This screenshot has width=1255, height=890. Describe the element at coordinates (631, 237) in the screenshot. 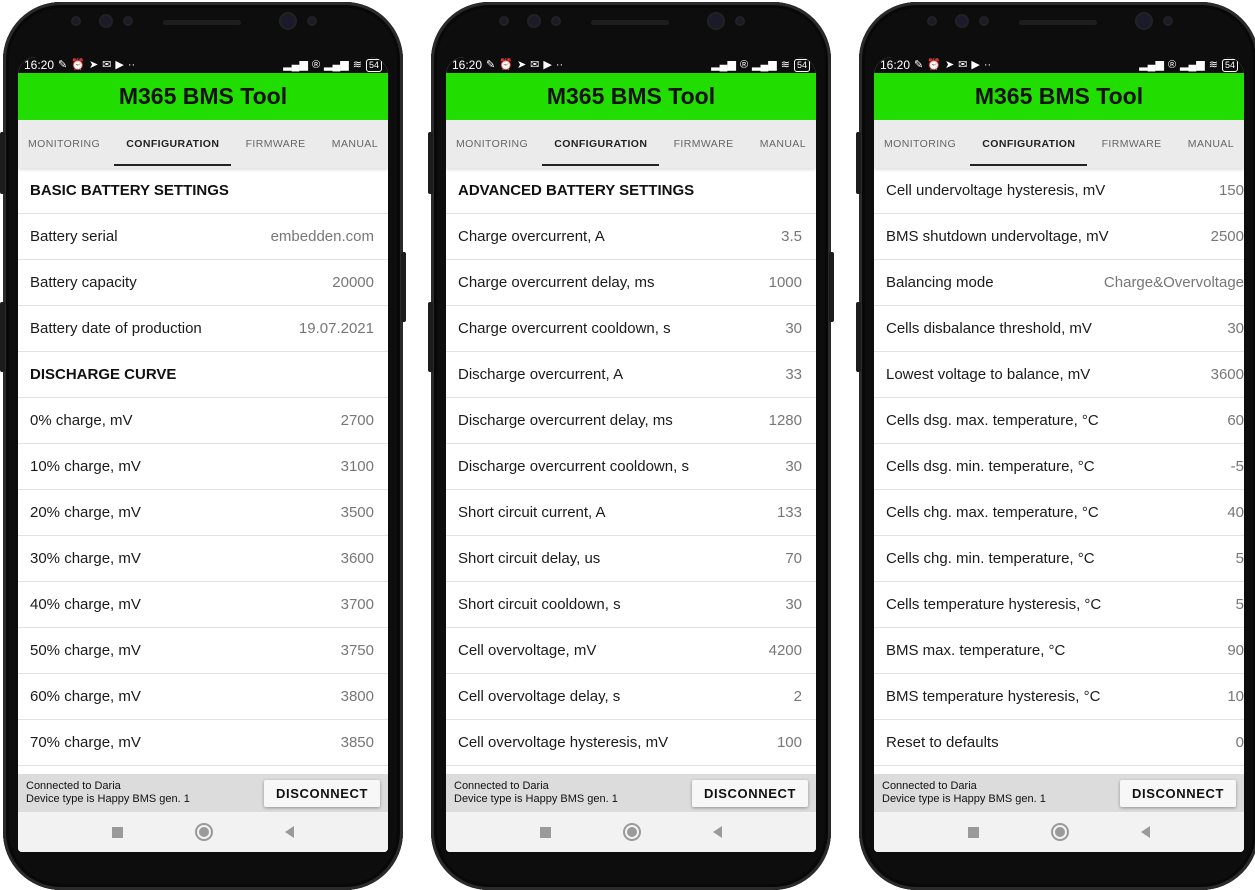

I see `setting-row: Charge overcurrent, A 3.5` at that location.